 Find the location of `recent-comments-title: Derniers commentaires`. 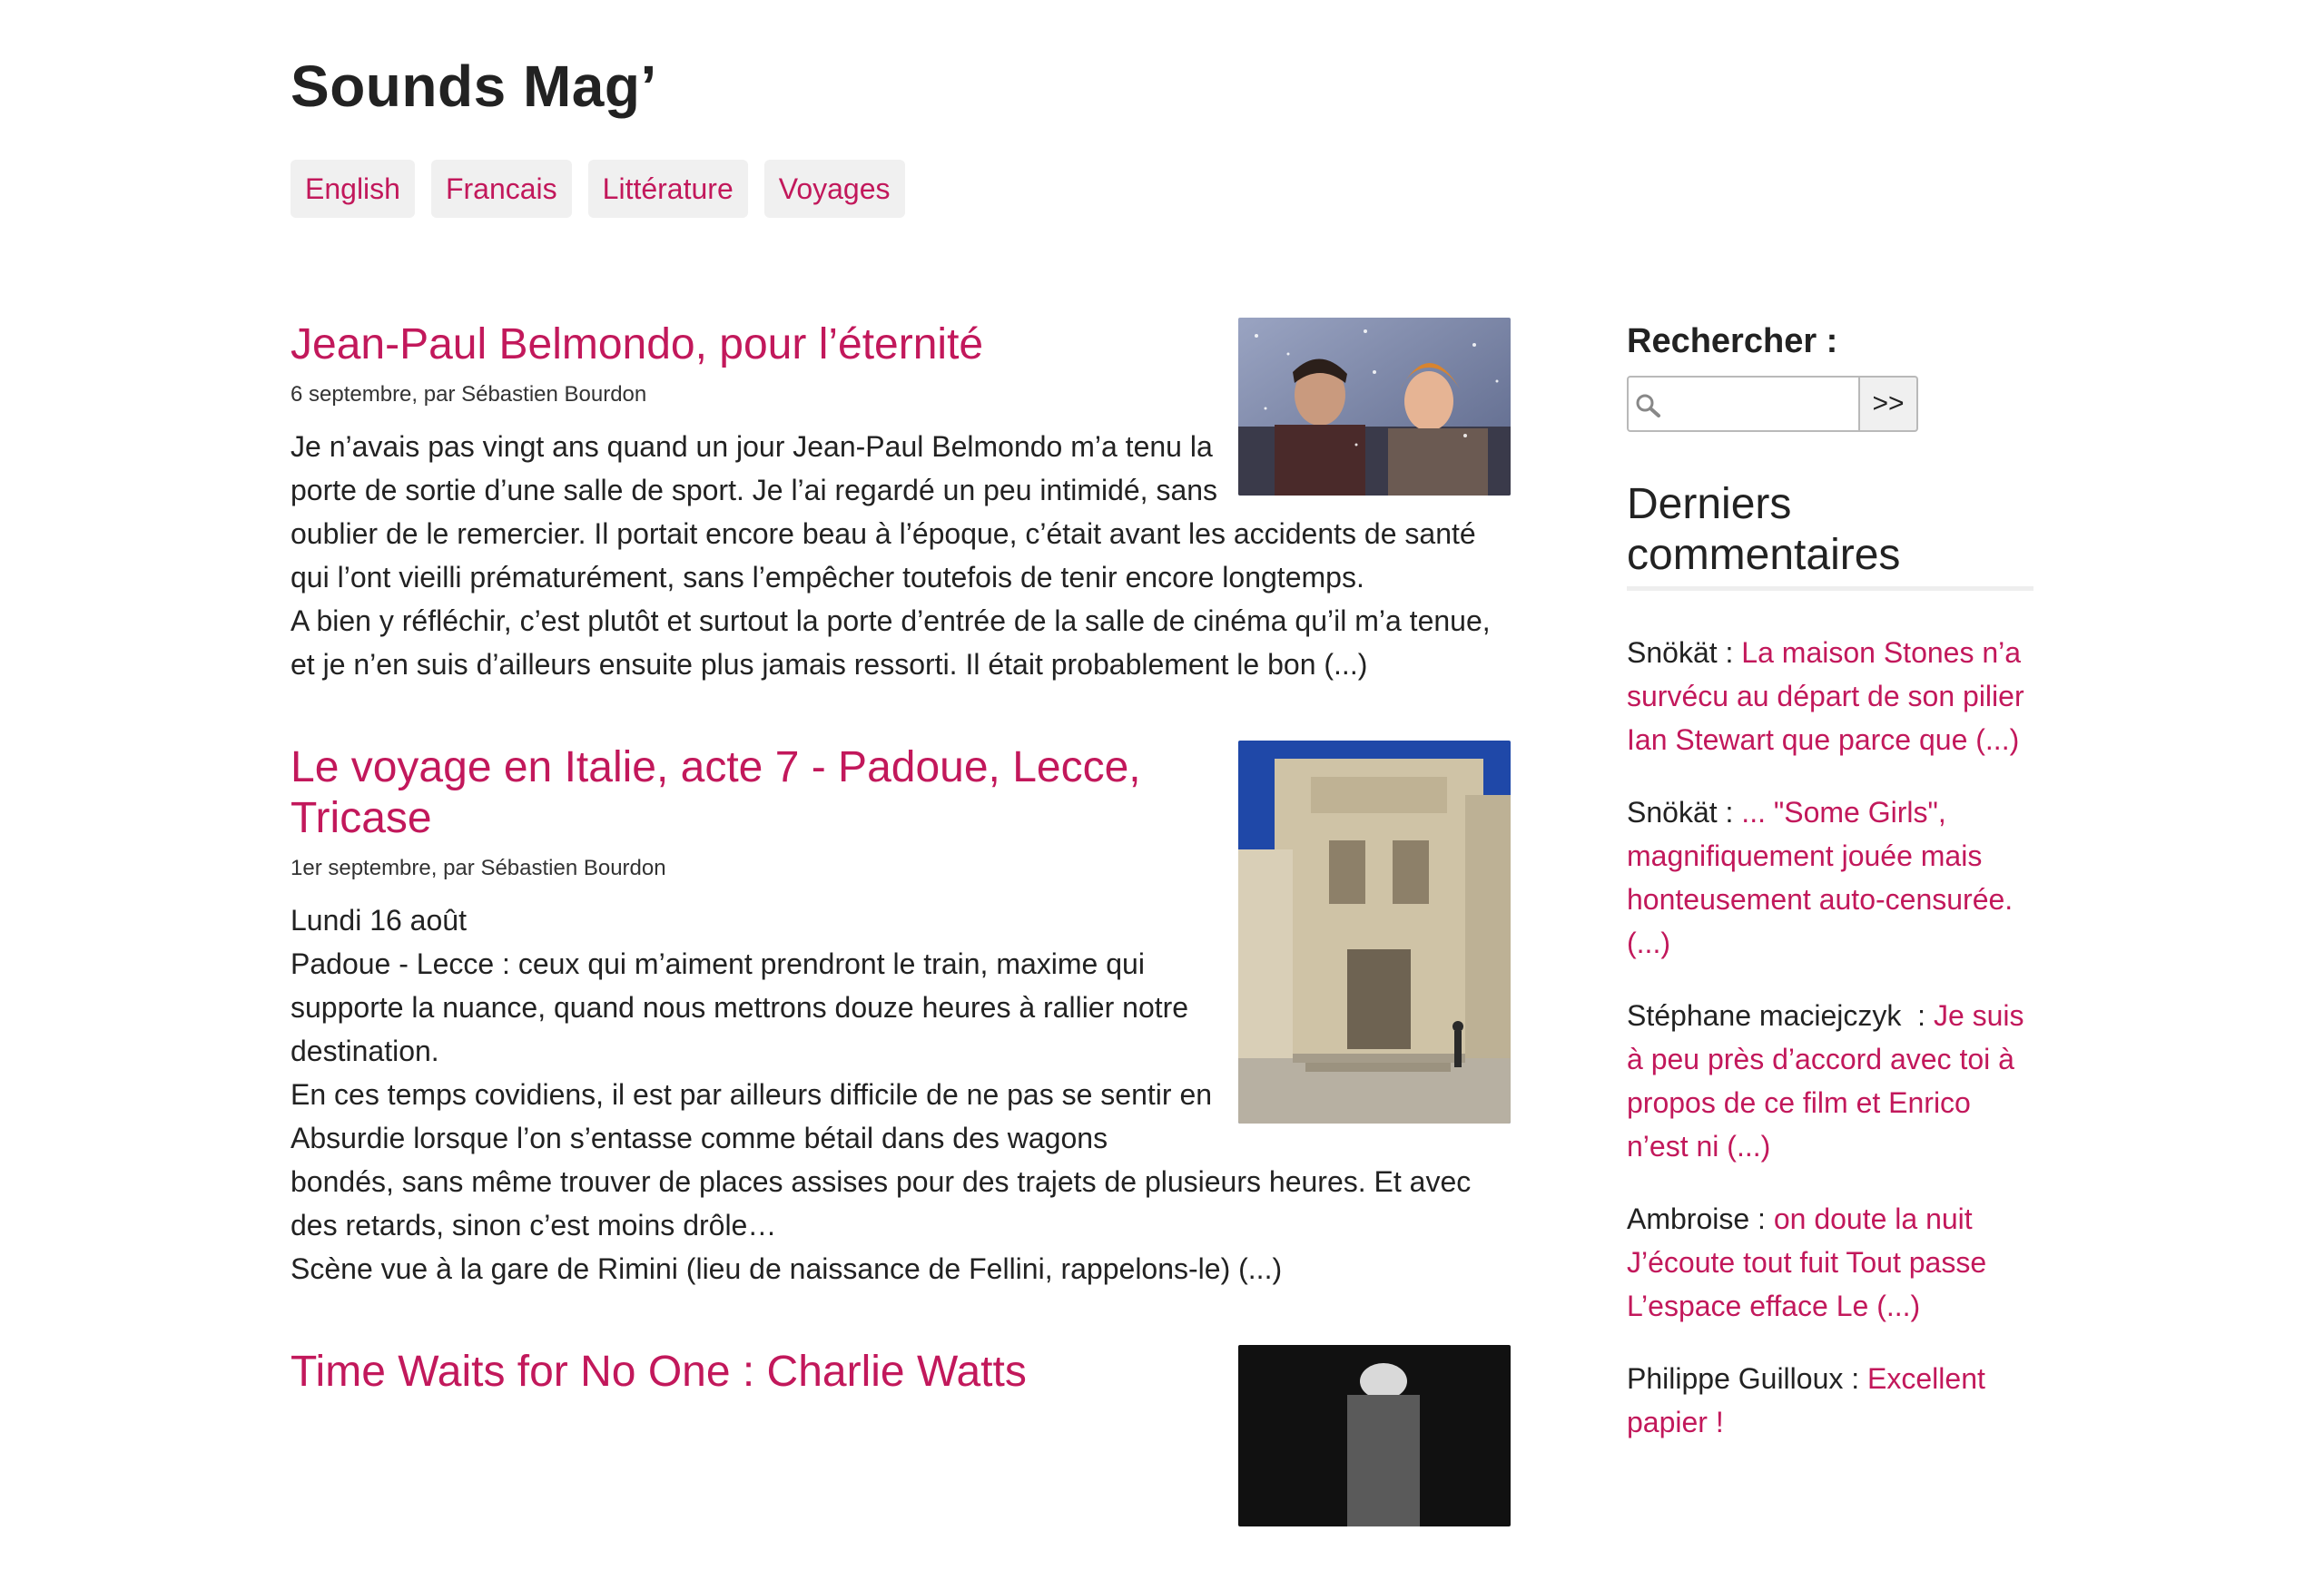

recent-comments-title: Derniers commentaires is located at coordinates (1830, 535).